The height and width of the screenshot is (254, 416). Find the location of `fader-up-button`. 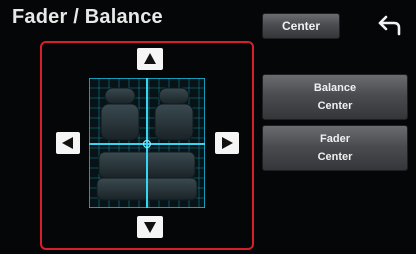

fader-up-button is located at coordinates (150, 59).